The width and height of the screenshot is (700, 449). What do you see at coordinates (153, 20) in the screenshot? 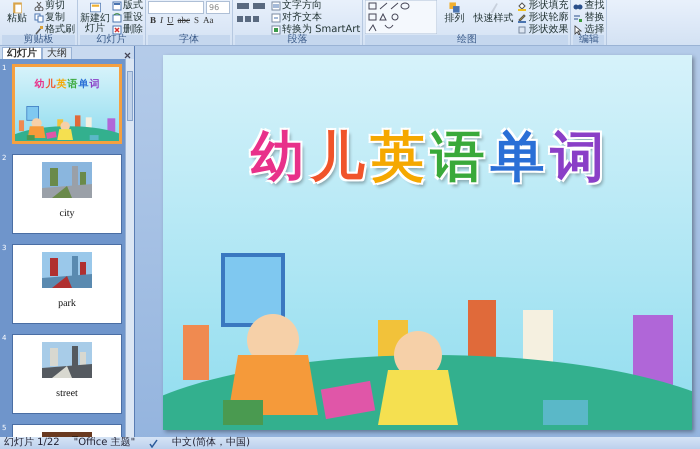
I see `format-button: B` at bounding box center [153, 20].